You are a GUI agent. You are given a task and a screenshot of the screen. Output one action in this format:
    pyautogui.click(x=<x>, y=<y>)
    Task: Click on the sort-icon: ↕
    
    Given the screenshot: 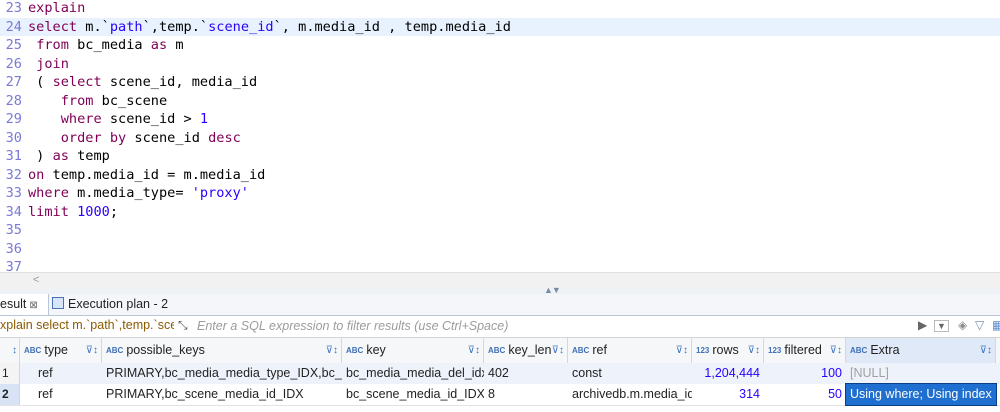 What is the action you would take?
    pyautogui.click(x=14, y=350)
    